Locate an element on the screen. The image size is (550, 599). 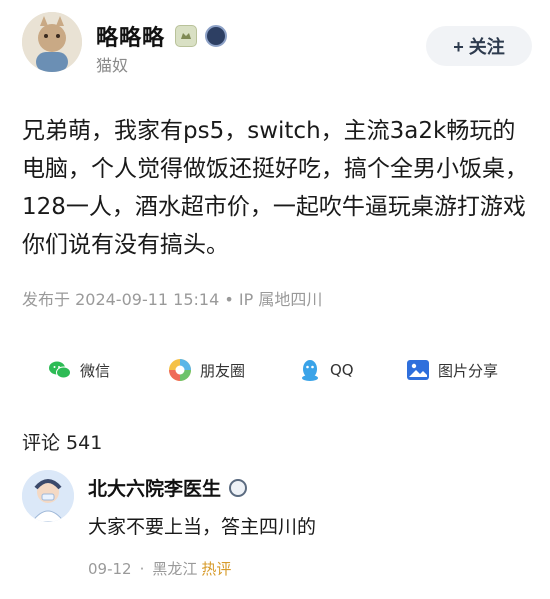
share-image-button: 图片分享 is located at coordinates (452, 370).